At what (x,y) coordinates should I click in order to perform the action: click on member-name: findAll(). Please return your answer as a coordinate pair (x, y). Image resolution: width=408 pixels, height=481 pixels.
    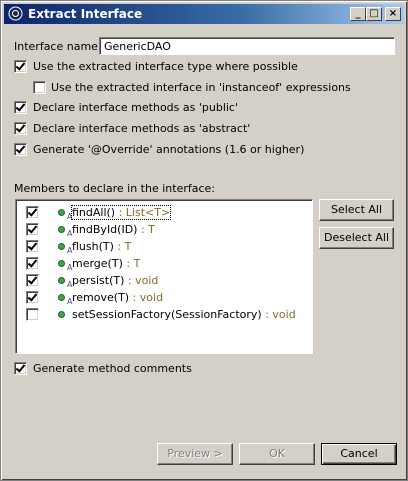
    Looking at the image, I should click on (94, 212).